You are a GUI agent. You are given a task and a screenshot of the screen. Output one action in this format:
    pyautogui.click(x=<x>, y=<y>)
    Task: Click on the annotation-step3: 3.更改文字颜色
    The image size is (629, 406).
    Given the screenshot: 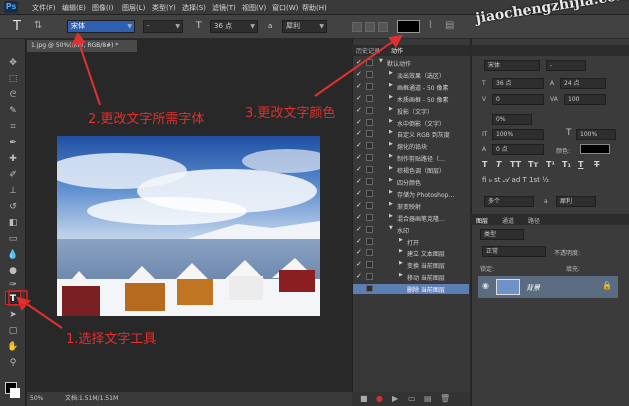 What is the action you would take?
    pyautogui.click(x=290, y=113)
    